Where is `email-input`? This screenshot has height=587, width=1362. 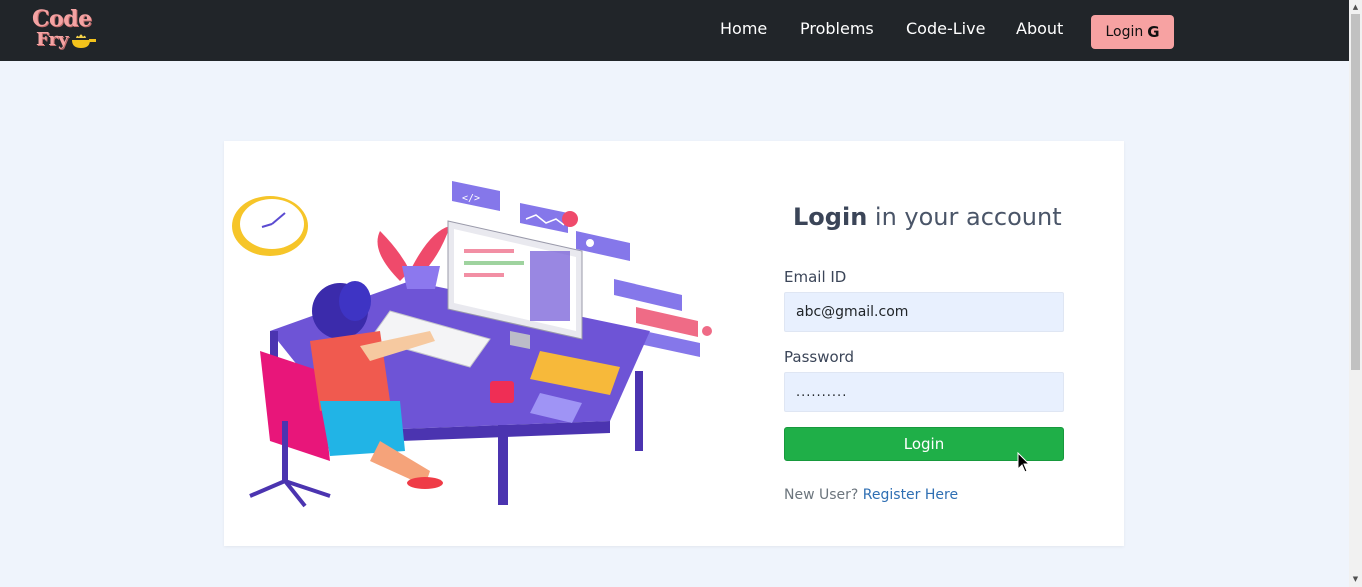
email-input is located at coordinates (924, 312).